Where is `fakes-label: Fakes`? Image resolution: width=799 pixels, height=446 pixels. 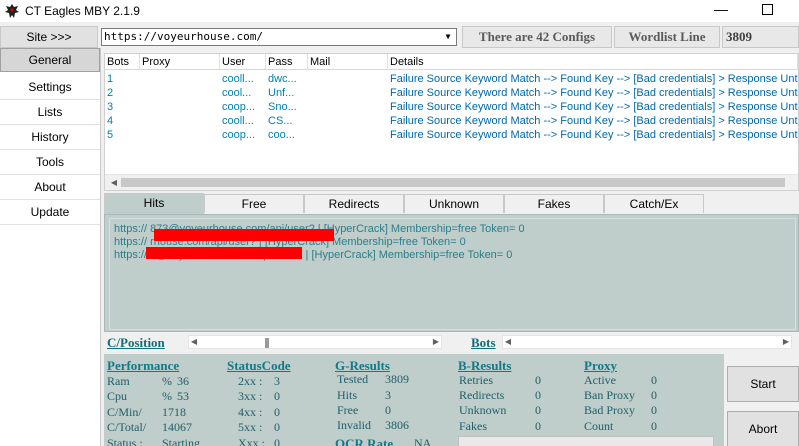 fakes-label: Fakes is located at coordinates (473, 426).